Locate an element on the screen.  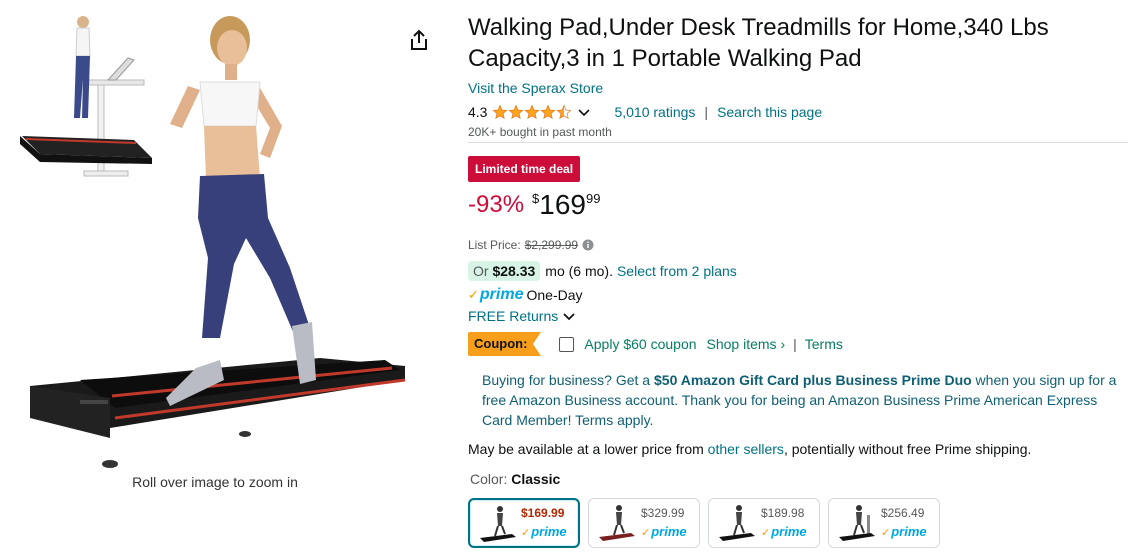
swatch-price: $169.99 is located at coordinates (543, 513).